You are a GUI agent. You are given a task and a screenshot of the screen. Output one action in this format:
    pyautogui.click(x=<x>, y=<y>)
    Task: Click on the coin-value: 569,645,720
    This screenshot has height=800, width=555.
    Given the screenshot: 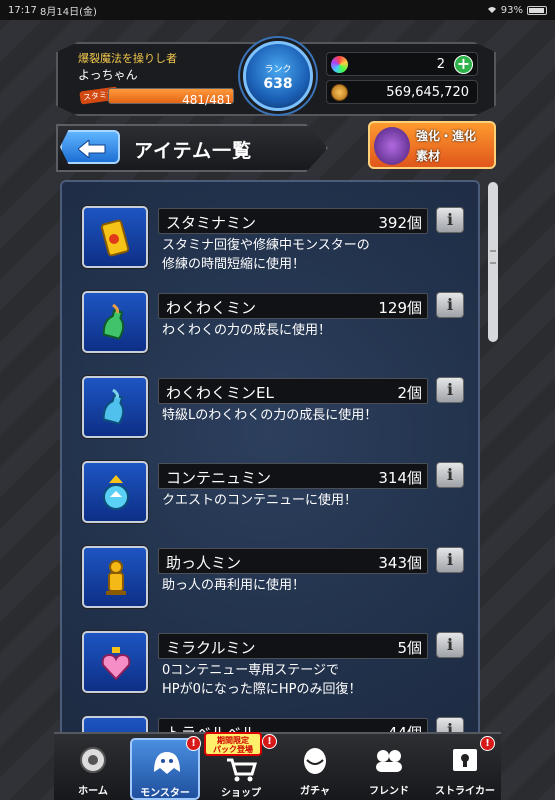 What is the action you would take?
    pyautogui.click(x=427, y=92)
    